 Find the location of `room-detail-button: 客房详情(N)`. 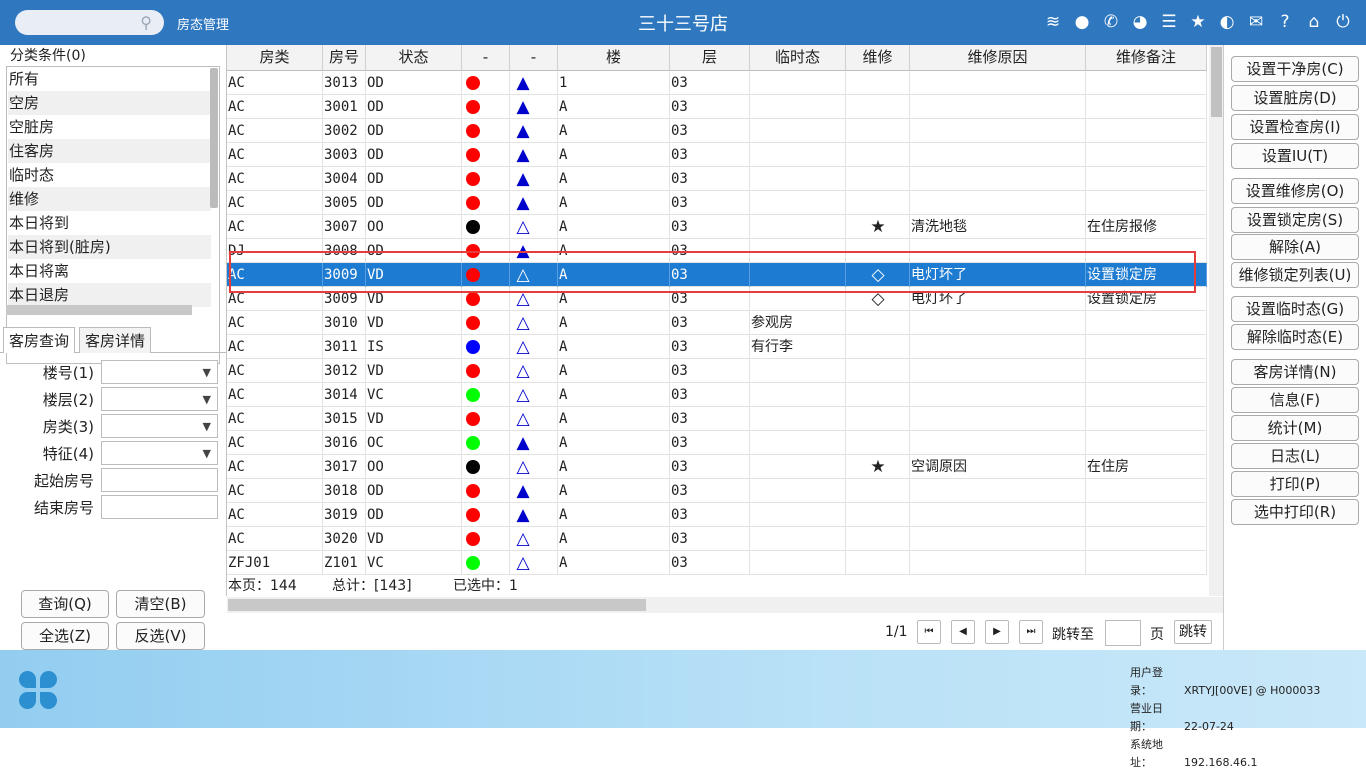

room-detail-button: 客房详情(N) is located at coordinates (1295, 372).